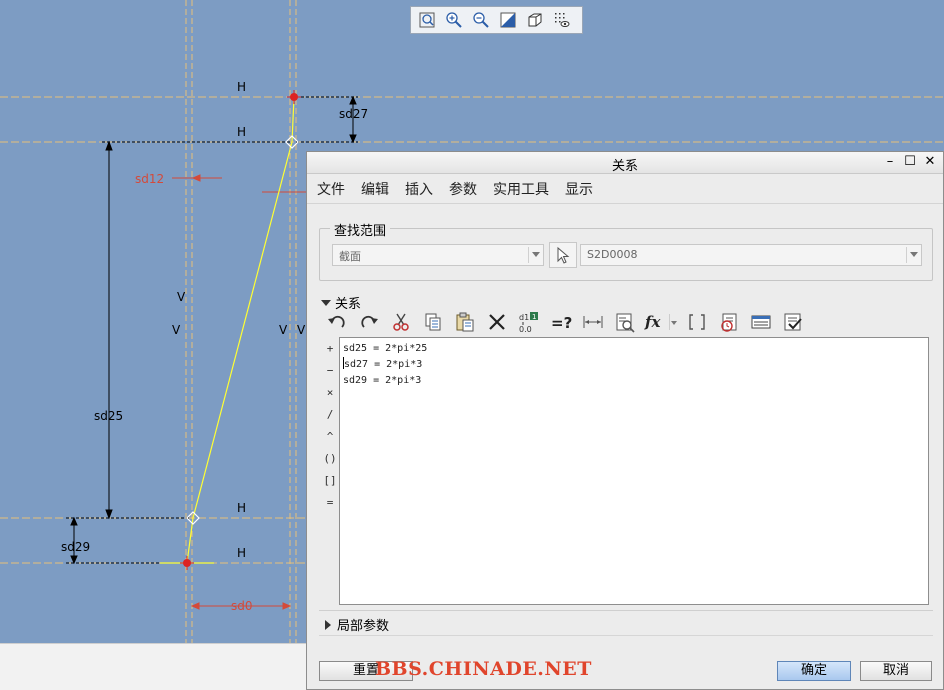 Image resolution: width=944 pixels, height=690 pixels. I want to click on dim-sd0-arrow-left, so click(195, 606).